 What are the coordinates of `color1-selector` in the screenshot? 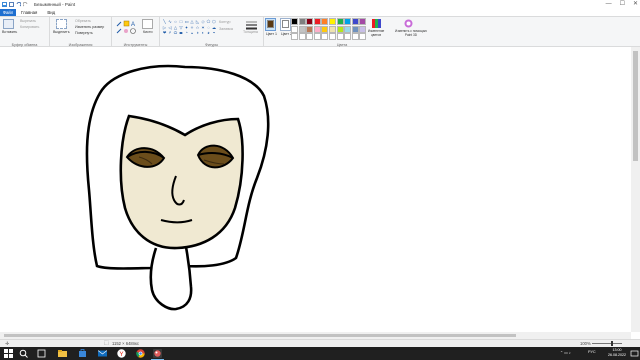 It's located at (270, 24).